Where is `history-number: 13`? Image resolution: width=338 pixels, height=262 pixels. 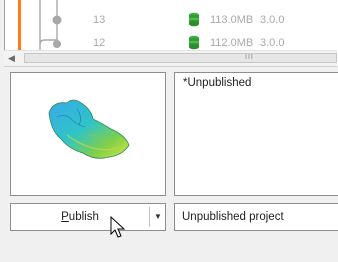
history-number: 13 is located at coordinates (99, 20).